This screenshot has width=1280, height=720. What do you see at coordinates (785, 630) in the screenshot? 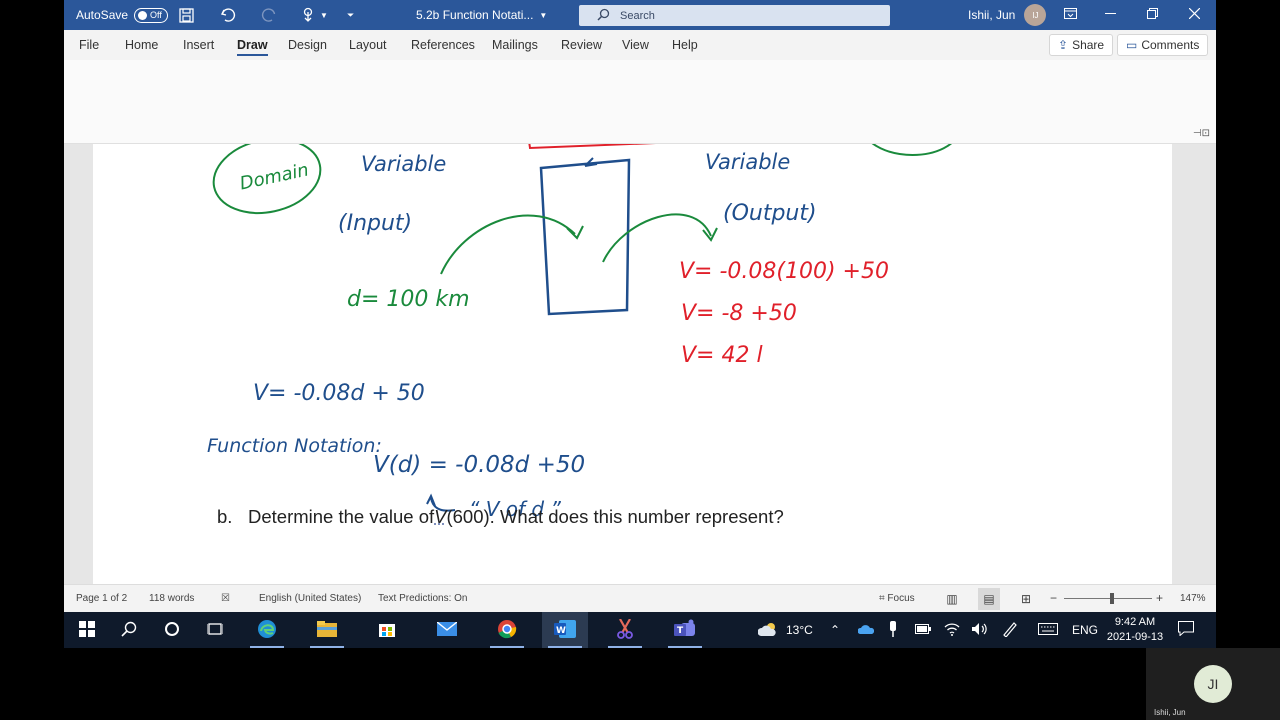
I see `weather-widget: 13°C` at bounding box center [785, 630].